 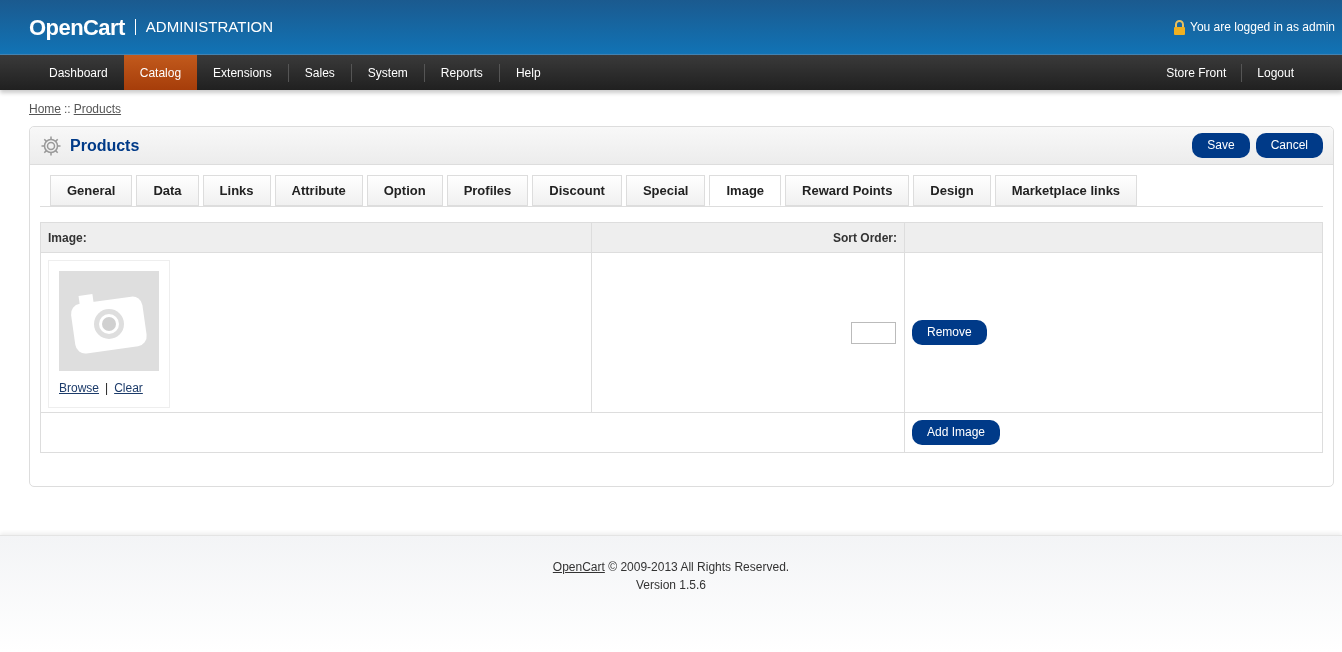 What do you see at coordinates (128, 388) in the screenshot?
I see `clear-link: Clear` at bounding box center [128, 388].